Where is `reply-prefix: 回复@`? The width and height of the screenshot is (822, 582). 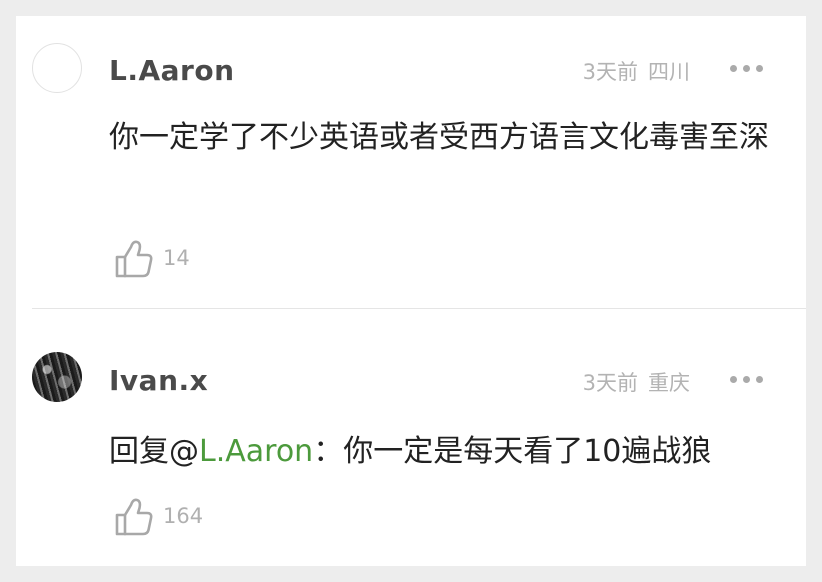 reply-prefix: 回复@ is located at coordinates (154, 451).